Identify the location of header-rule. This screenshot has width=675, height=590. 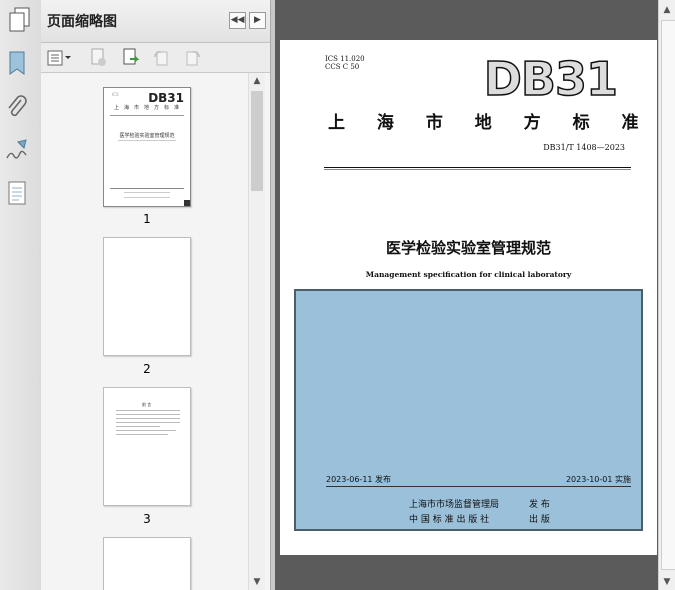
(477, 167).